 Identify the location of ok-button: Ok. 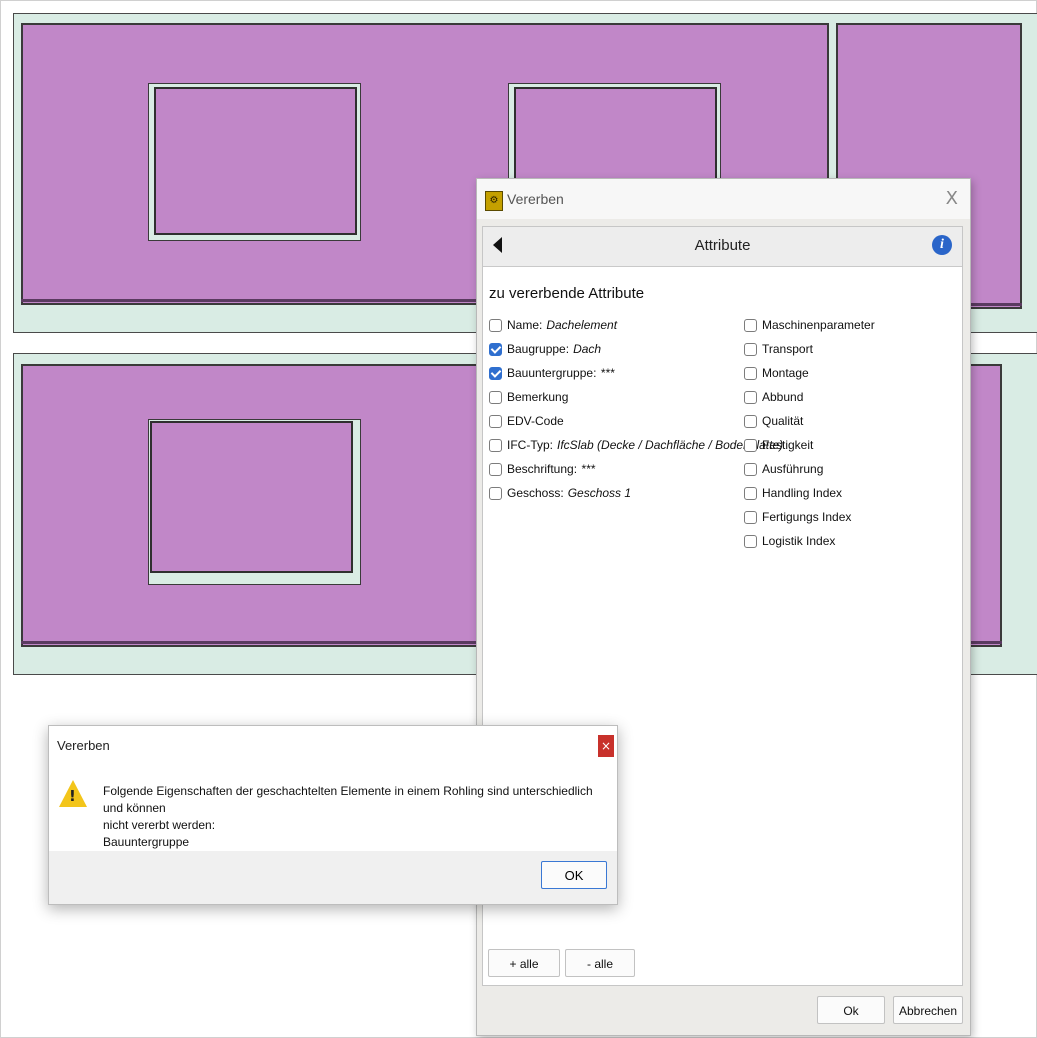
(851, 1010).